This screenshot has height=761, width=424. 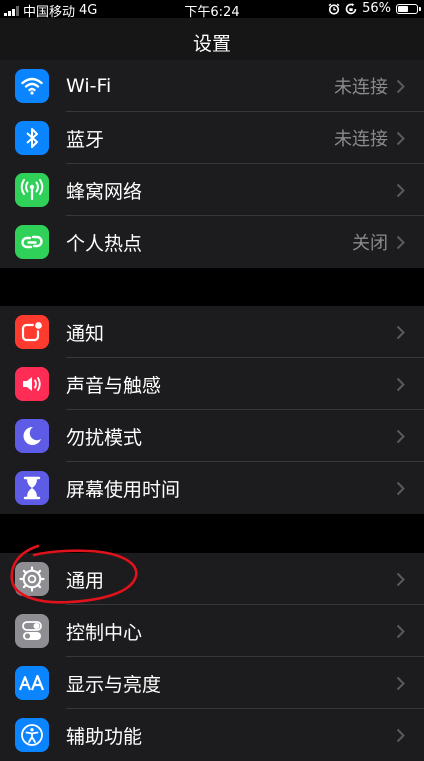 I want to click on row-cellular: 蜂窝网络, so click(x=212, y=190).